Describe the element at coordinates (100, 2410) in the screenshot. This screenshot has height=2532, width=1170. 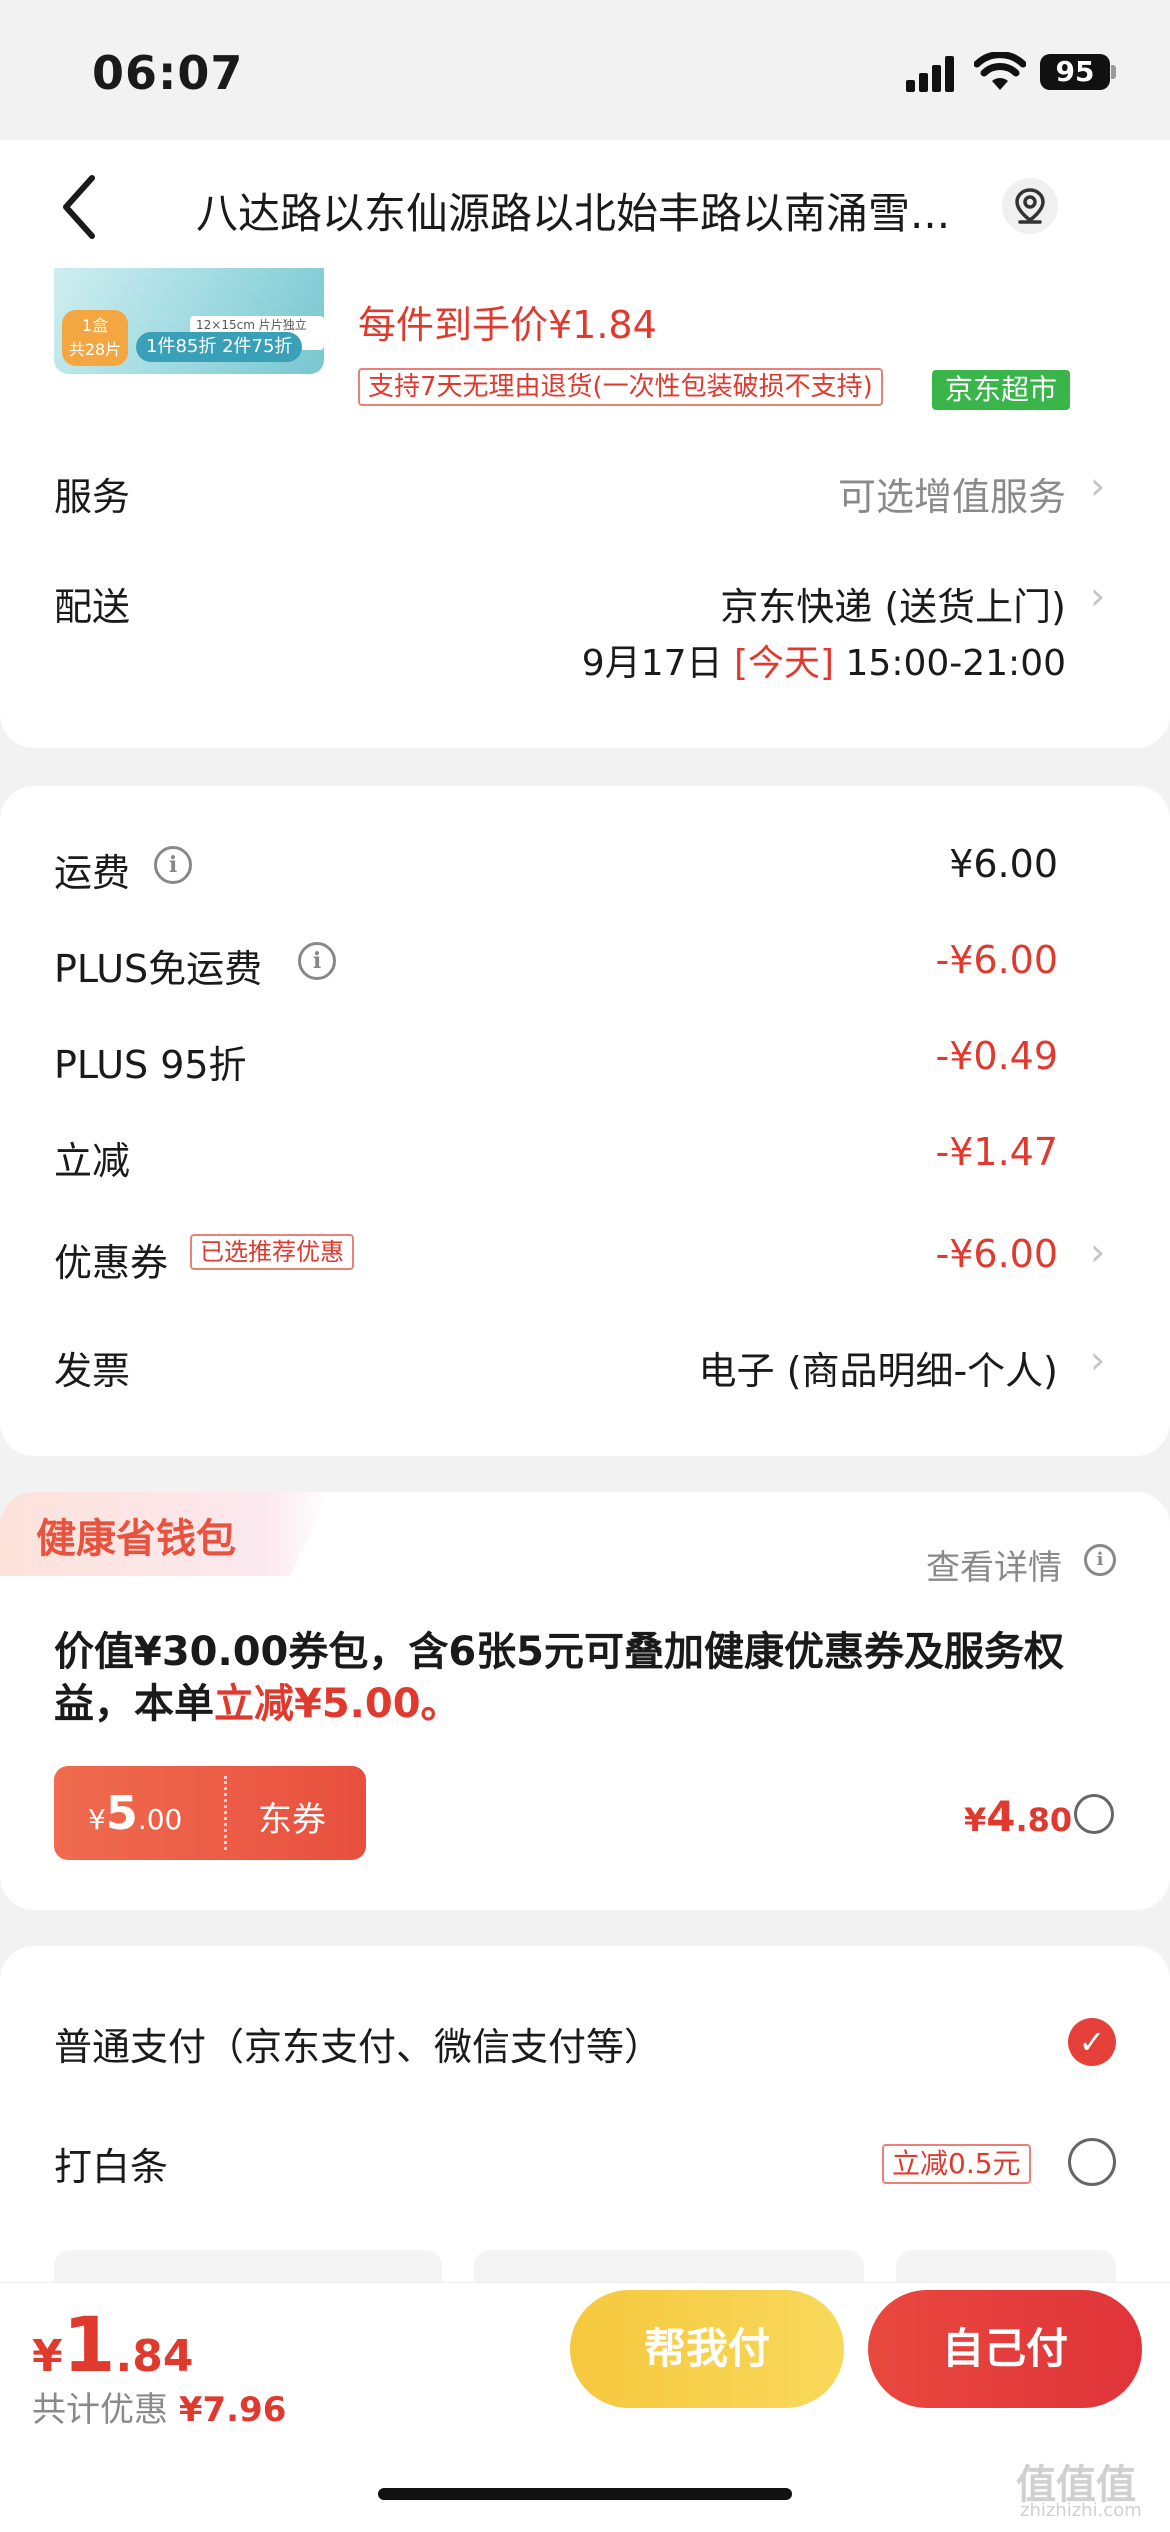
I see `savings-label: 共计优惠` at that location.